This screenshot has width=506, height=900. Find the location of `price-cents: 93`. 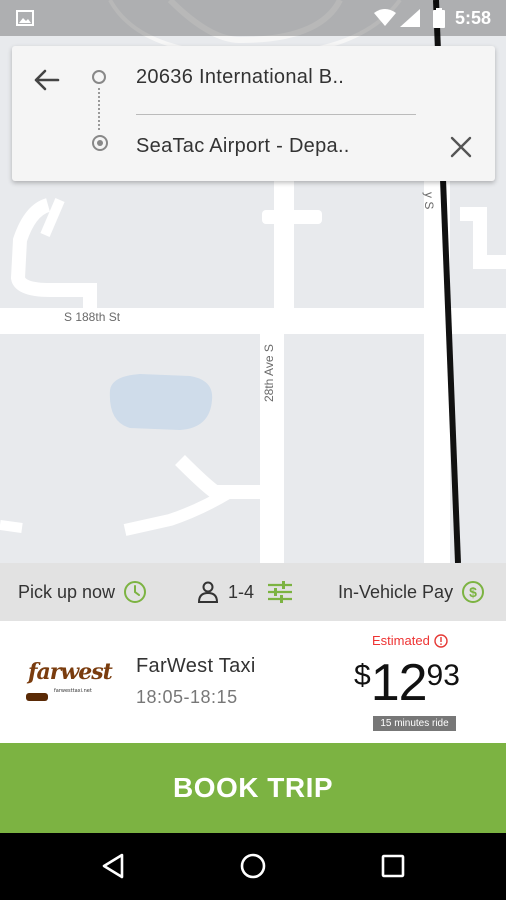

price-cents: 93 is located at coordinates (443, 675).